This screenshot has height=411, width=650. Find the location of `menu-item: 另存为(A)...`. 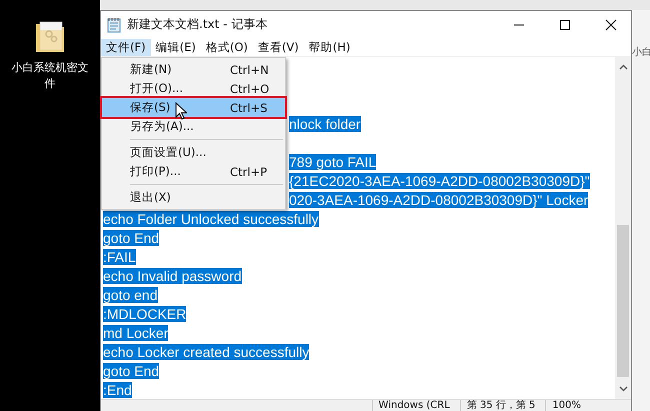

menu-item: 另存为(A)... is located at coordinates (193, 126).